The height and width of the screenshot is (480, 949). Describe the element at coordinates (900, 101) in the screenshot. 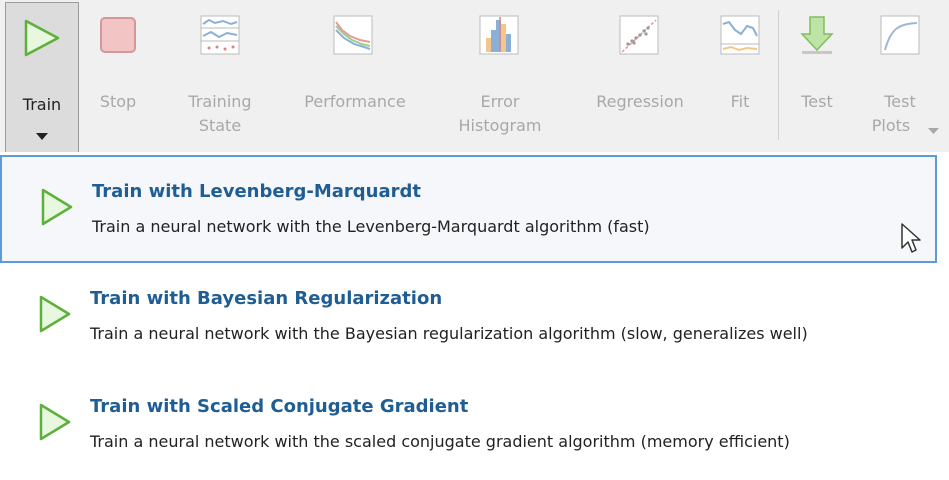

I see `test-plots-label-line1: Test` at that location.